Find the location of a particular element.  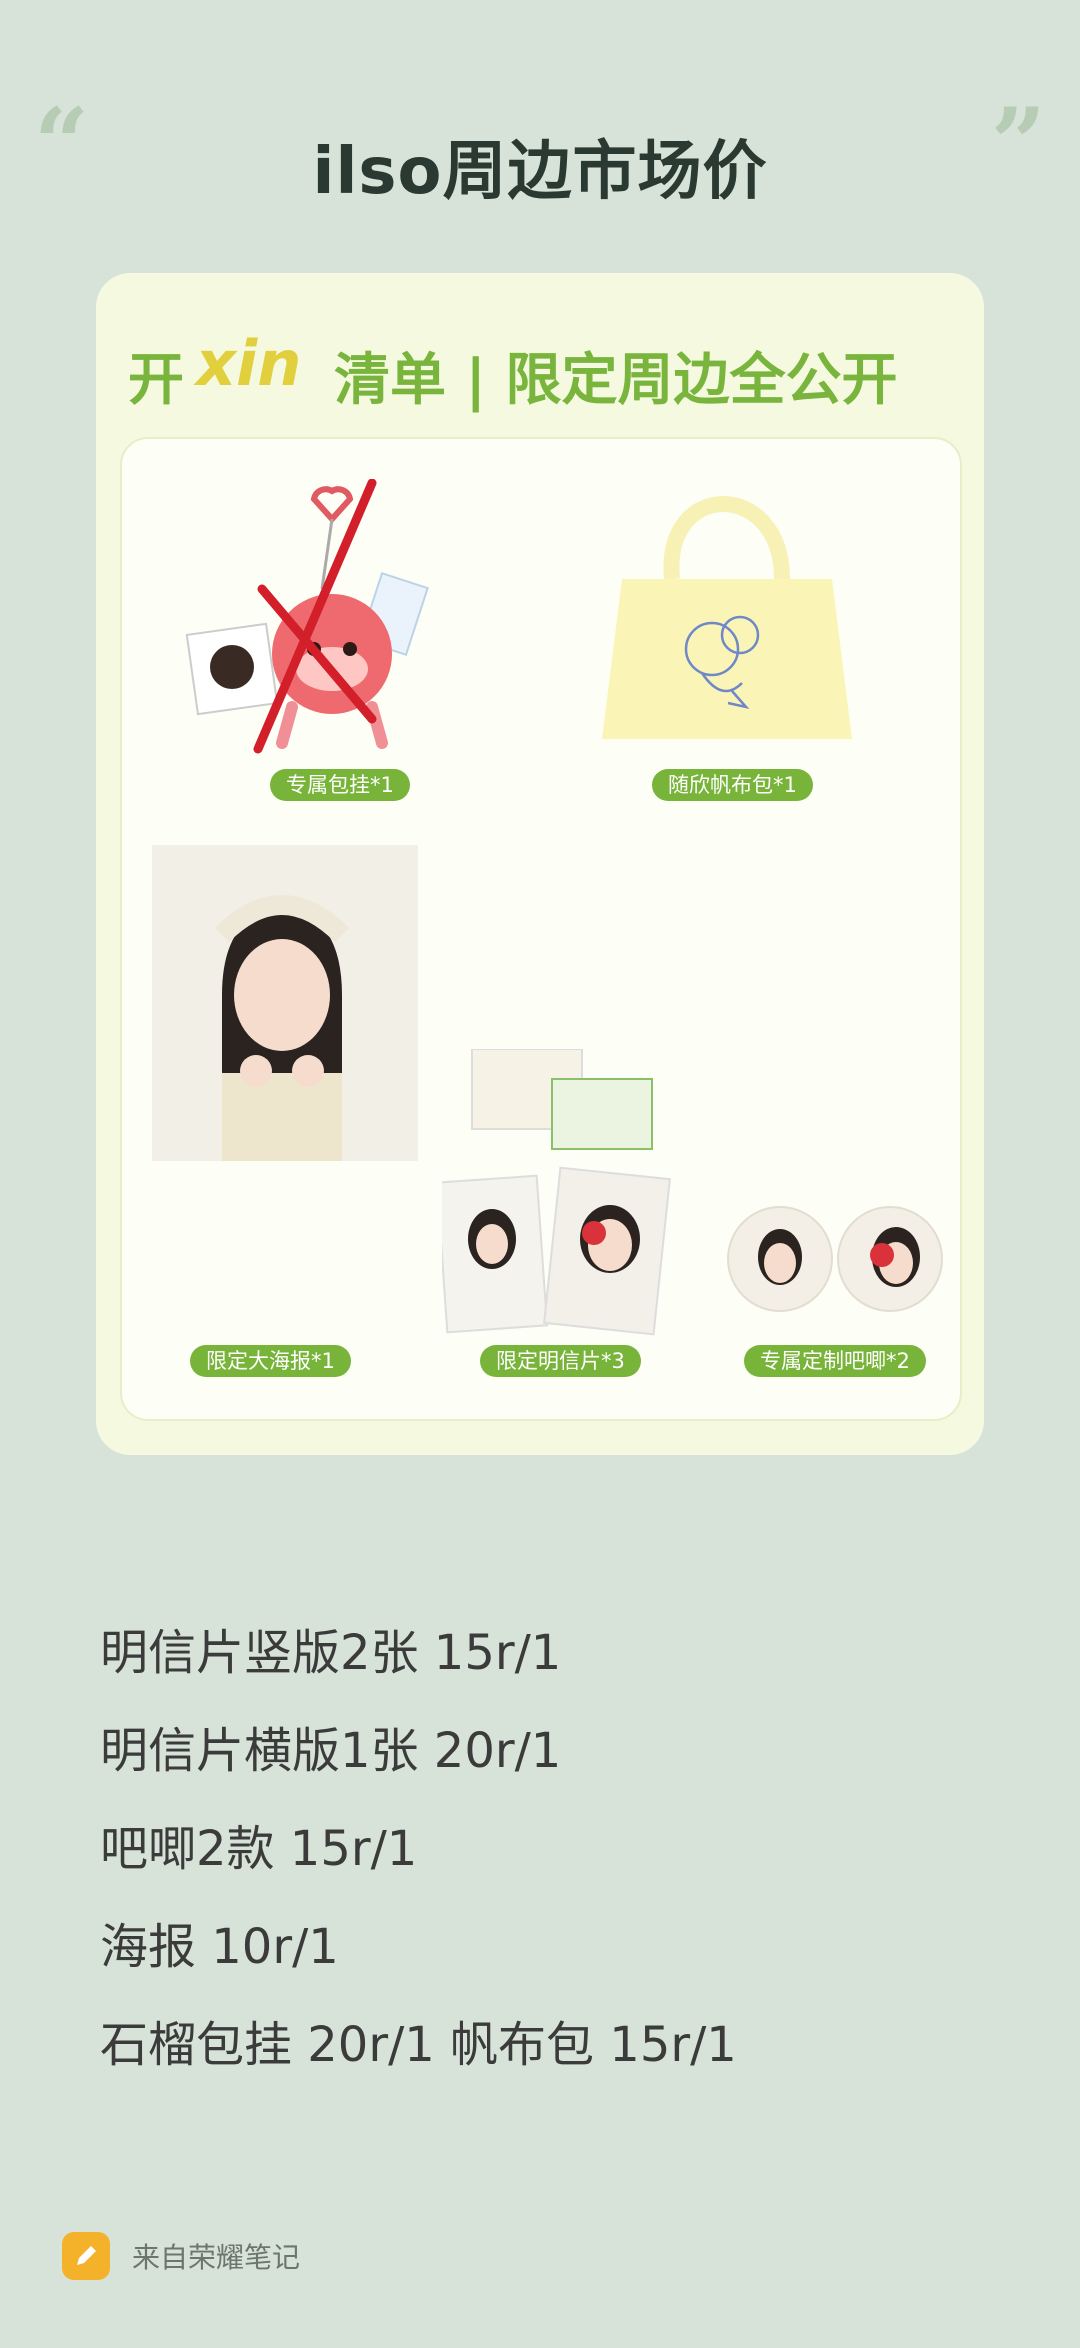

page-title: ilso周边市场价 is located at coordinates (540, 172).